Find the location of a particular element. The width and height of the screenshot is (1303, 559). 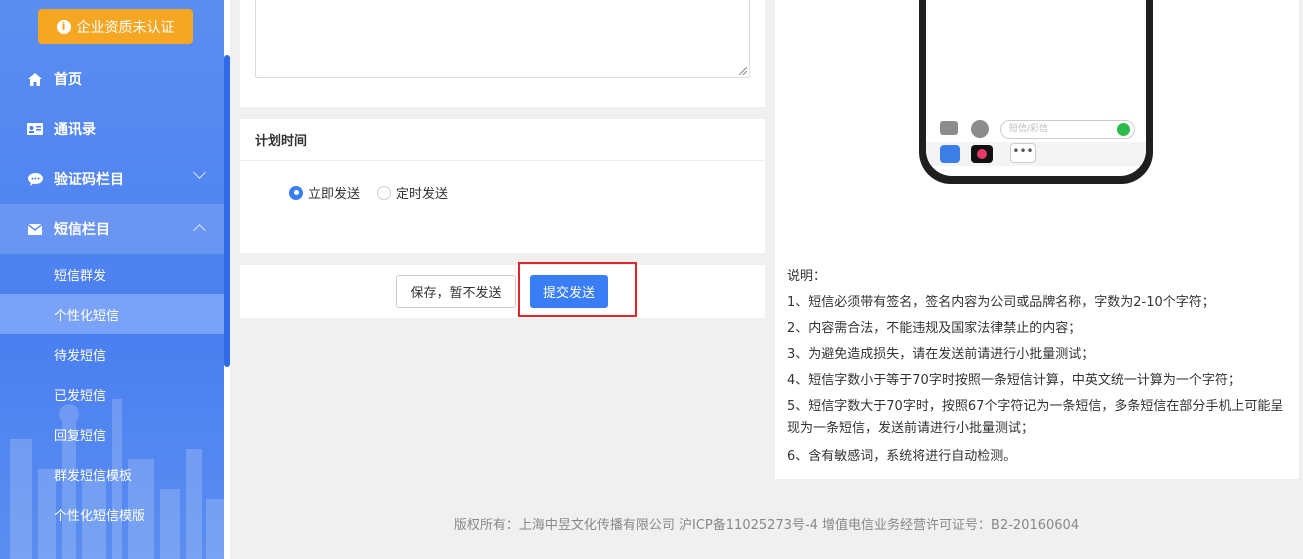

info-icon: i is located at coordinates (63, 26).